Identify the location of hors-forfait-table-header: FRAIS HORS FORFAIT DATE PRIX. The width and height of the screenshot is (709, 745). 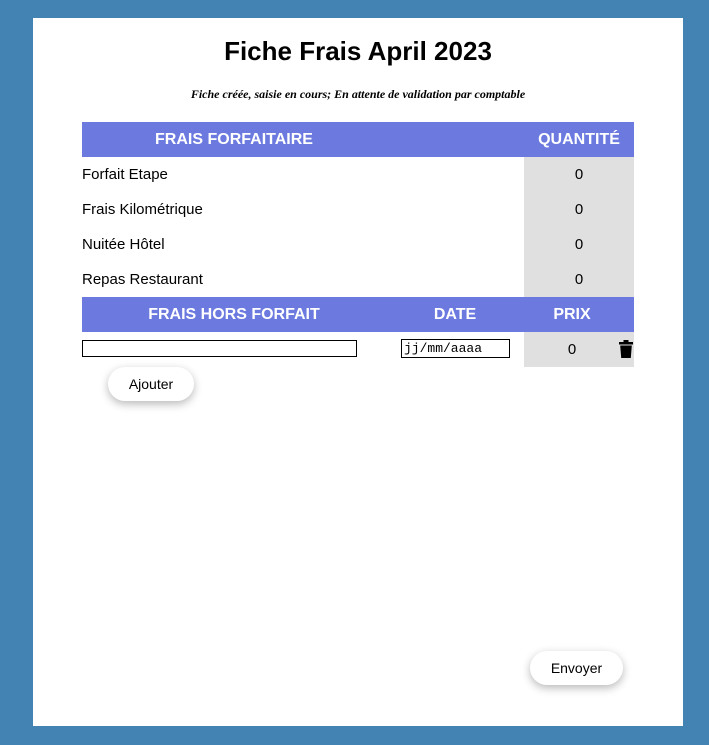
(358, 314).